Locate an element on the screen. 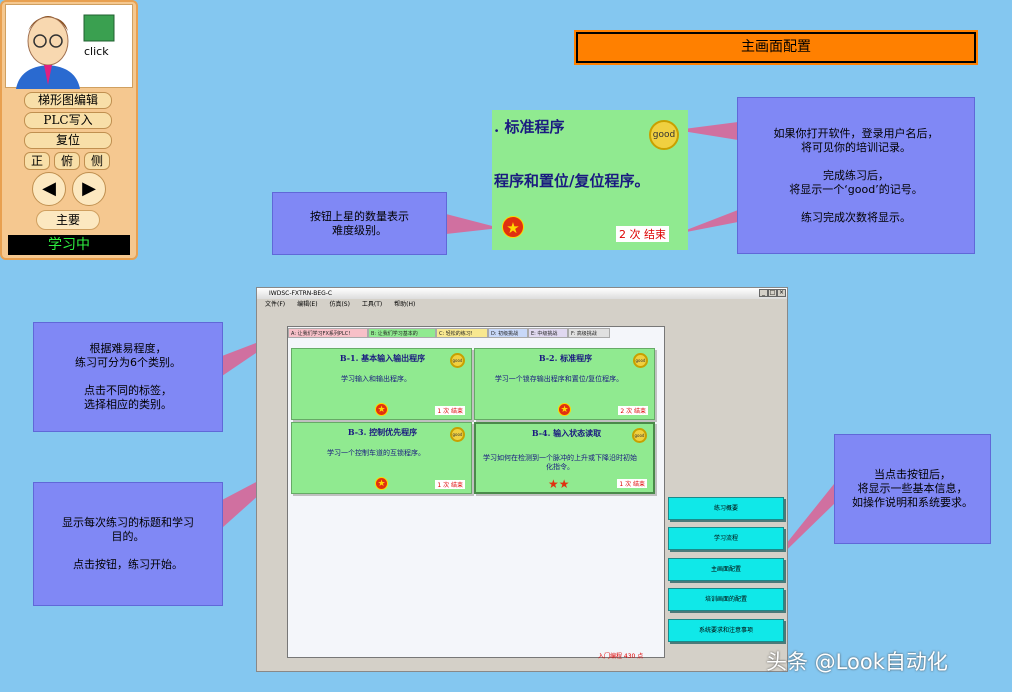  menu-file: 文件(F) is located at coordinates (275, 304).